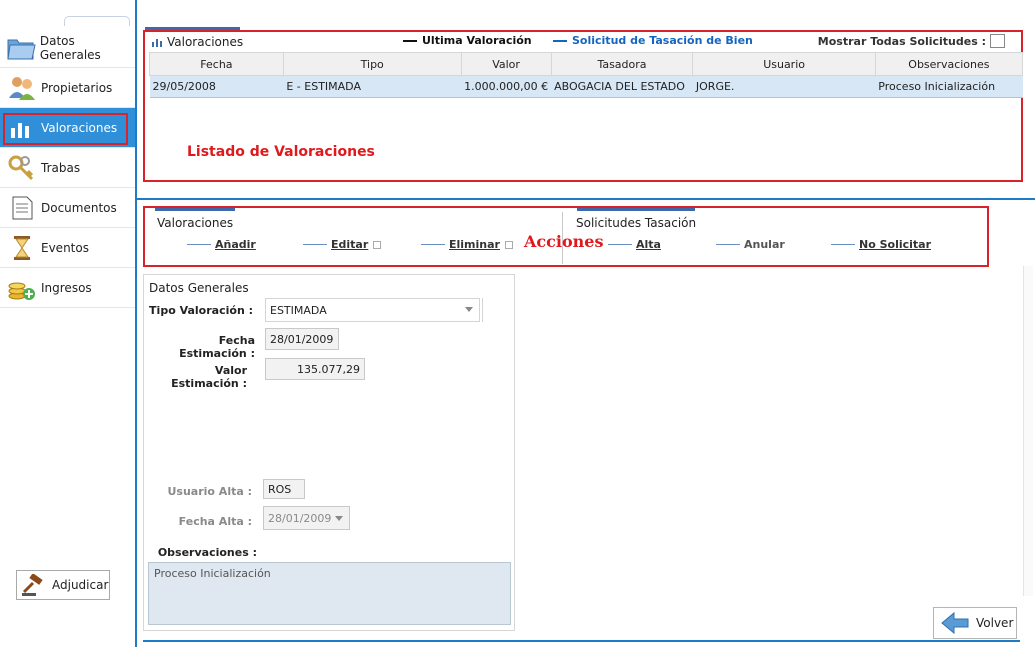 The height and width of the screenshot is (647, 1035). I want to click on sidebar-item-propietarios: Propietarios, so click(68, 88).